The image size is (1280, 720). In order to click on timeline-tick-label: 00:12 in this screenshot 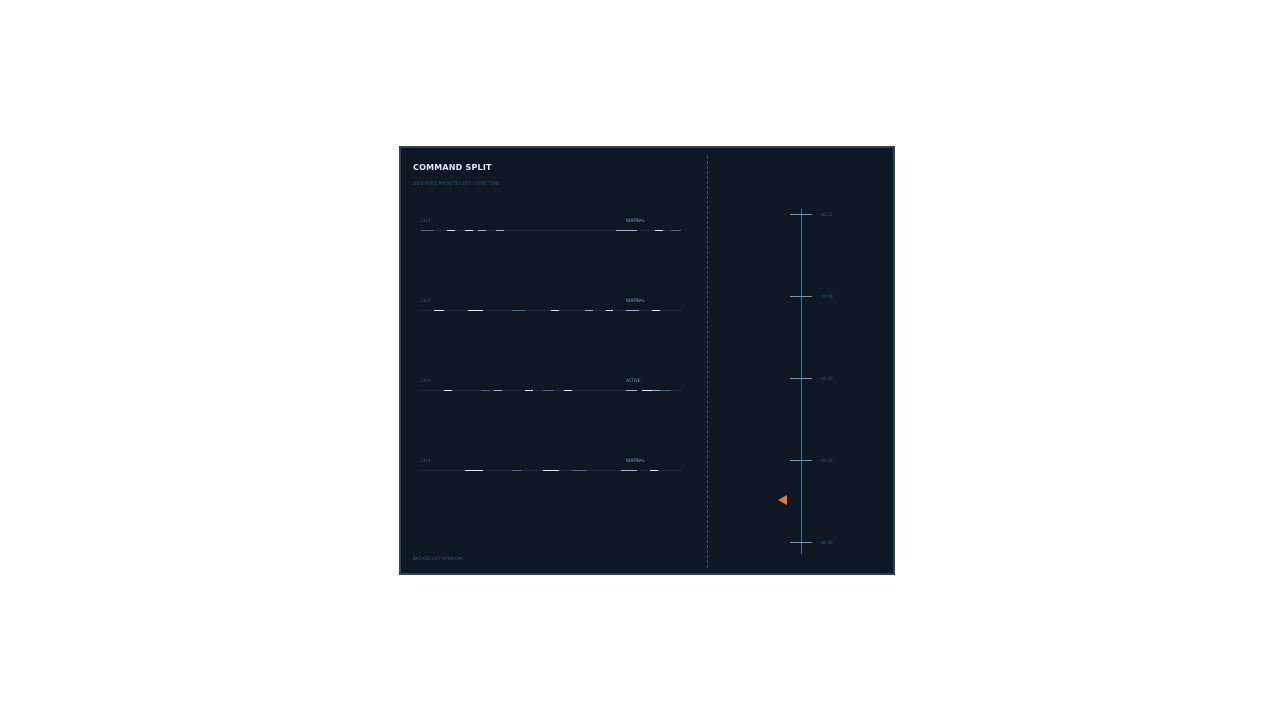, I will do `click(827, 214)`.